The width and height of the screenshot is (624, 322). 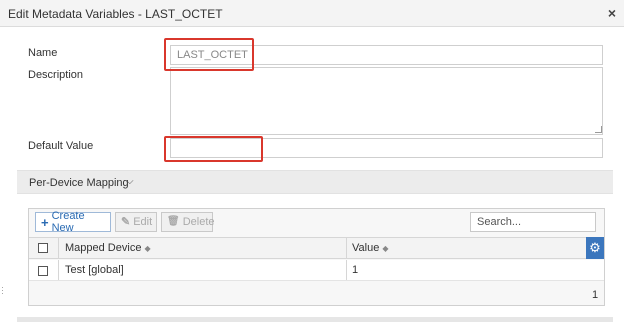 I want to click on name-input, so click(x=386, y=55).